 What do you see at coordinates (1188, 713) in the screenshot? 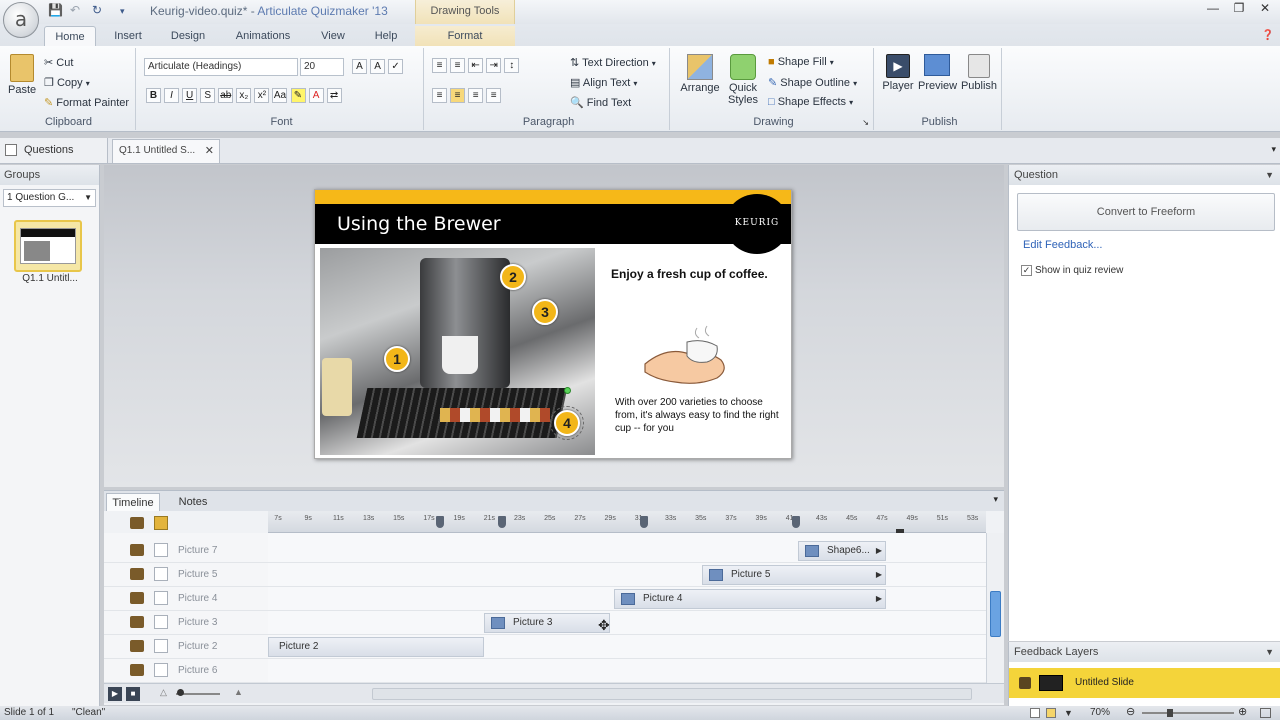
I see `zoom-slider` at bounding box center [1188, 713].